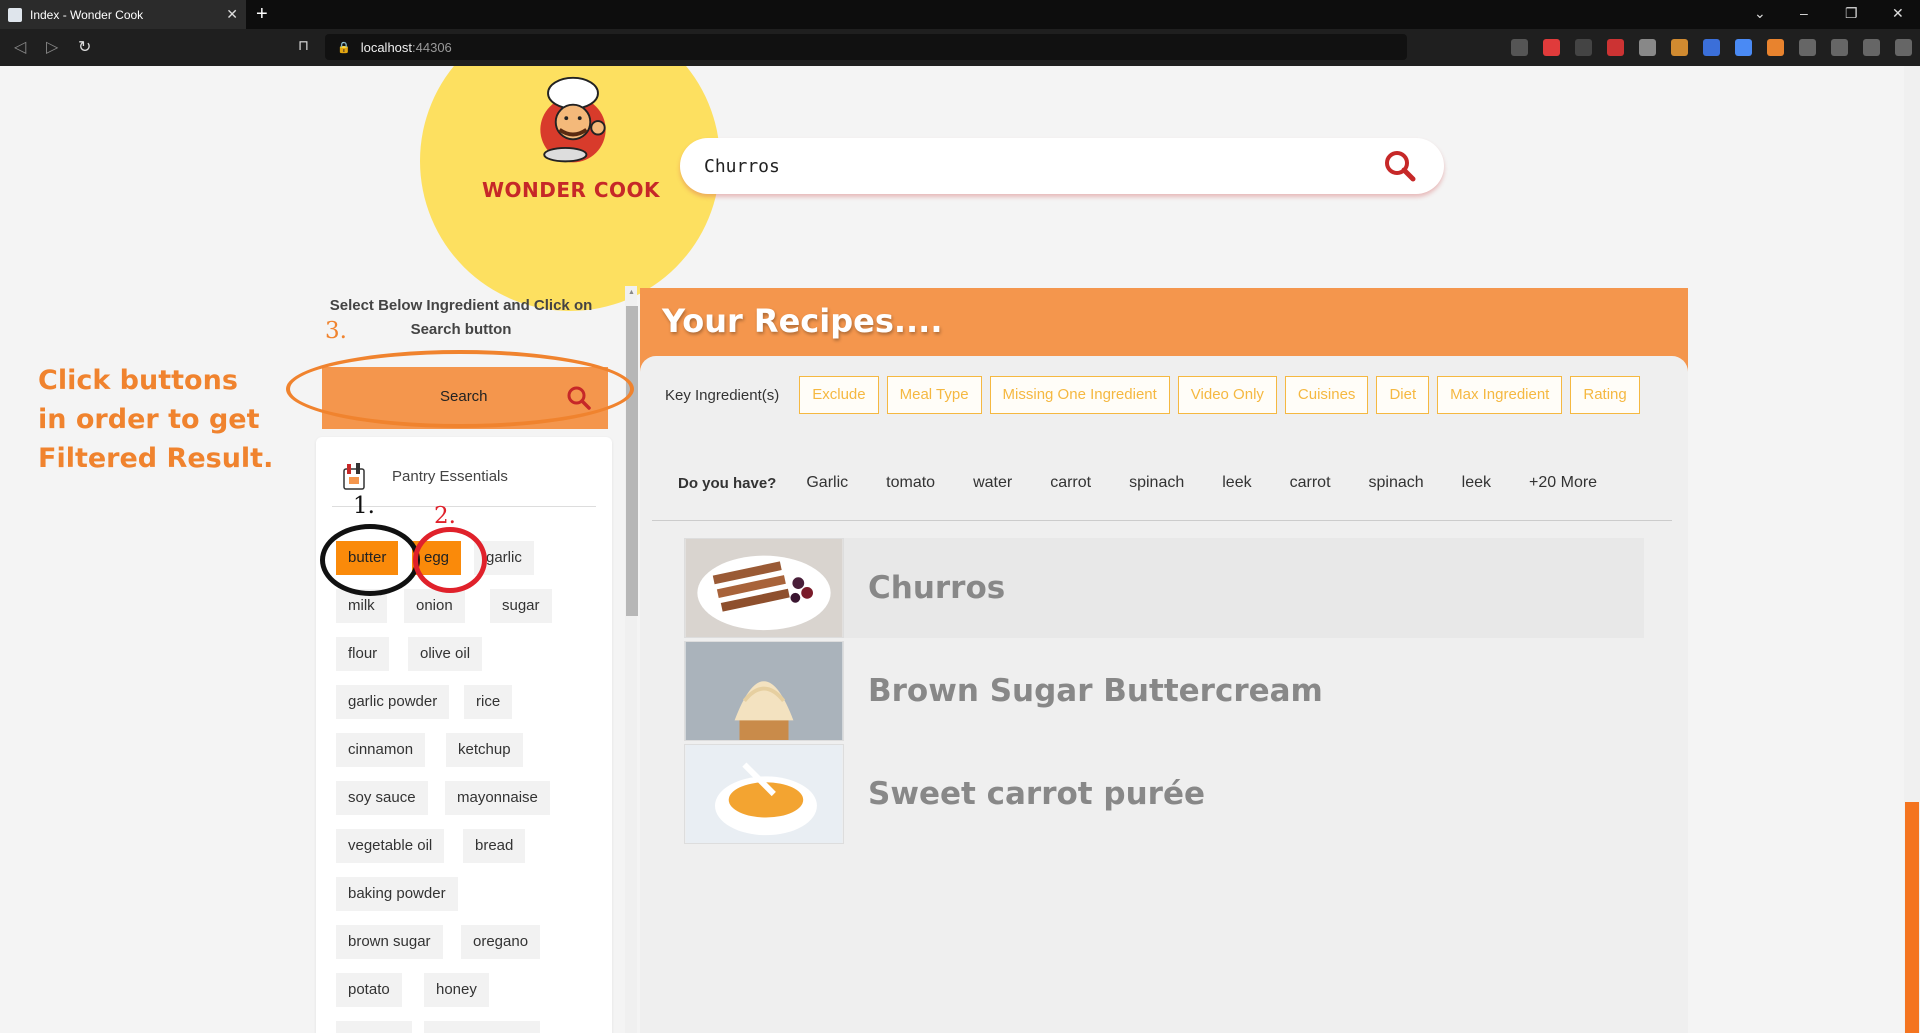 The height and width of the screenshot is (1033, 1920). Describe the element at coordinates (1775, 47) in the screenshot. I see `metamask-icon` at that location.